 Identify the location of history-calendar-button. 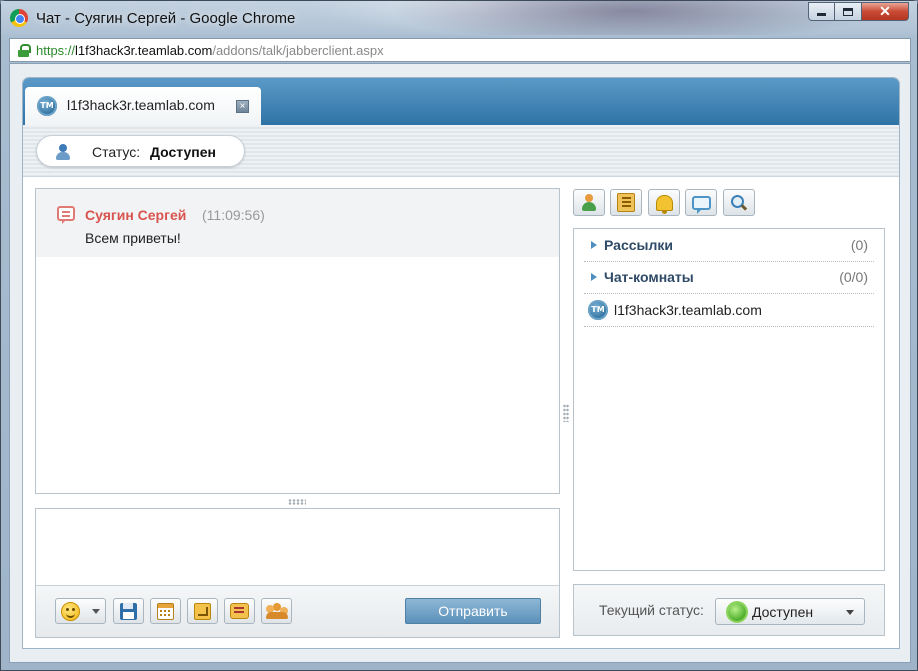
(165, 611).